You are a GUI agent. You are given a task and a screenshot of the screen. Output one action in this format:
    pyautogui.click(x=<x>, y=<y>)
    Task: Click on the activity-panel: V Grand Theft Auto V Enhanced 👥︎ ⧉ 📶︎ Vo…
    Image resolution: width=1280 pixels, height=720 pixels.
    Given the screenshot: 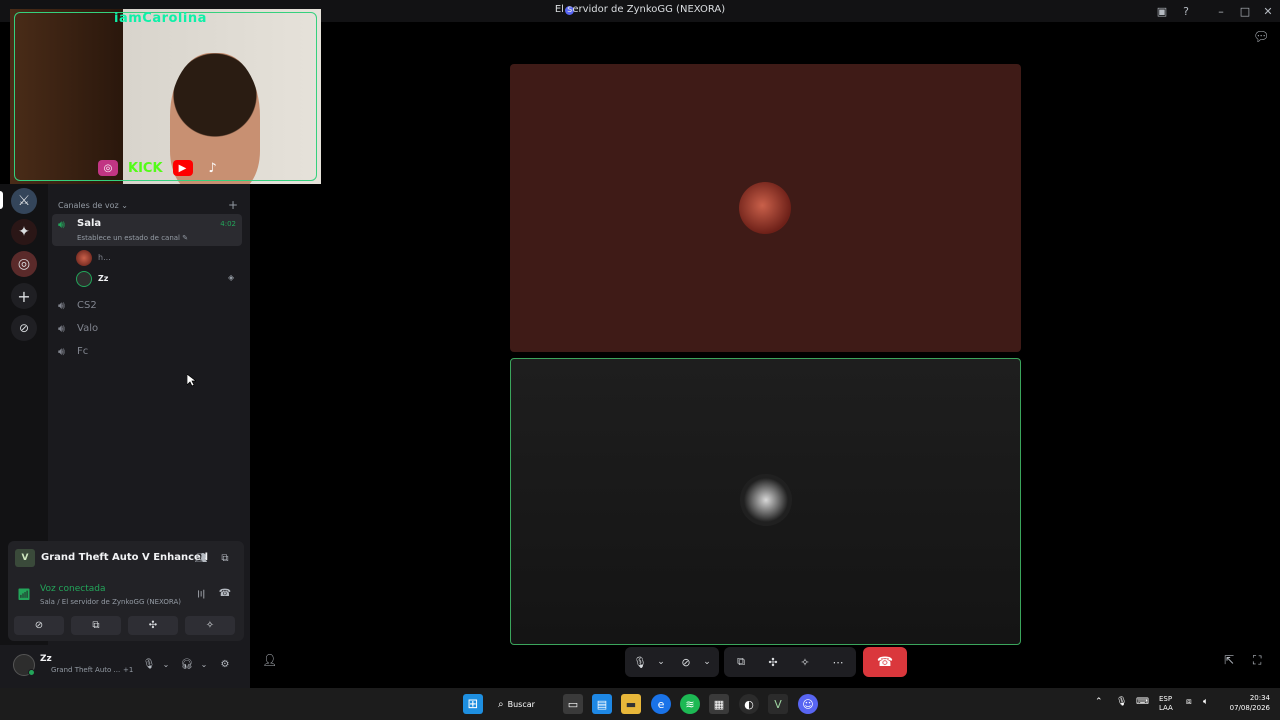 What is the action you would take?
    pyautogui.click(x=126, y=591)
    